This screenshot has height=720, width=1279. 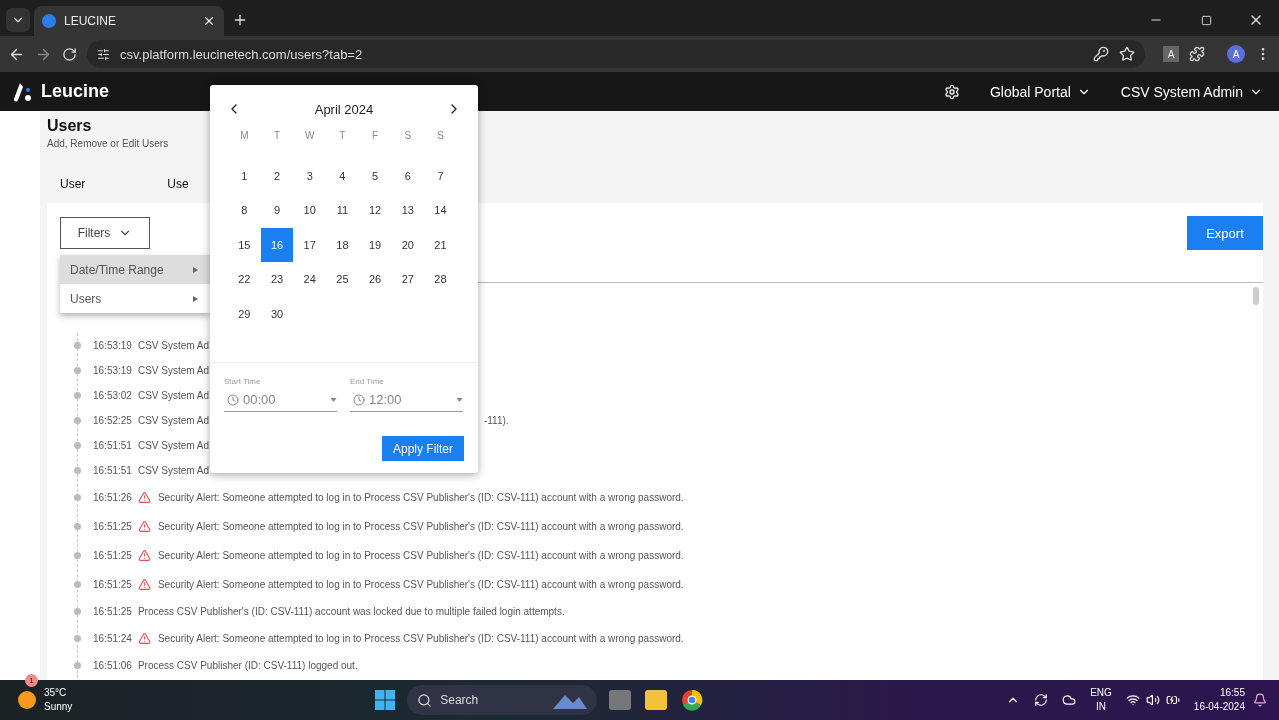 I want to click on calendar-day: 23, so click(x=277, y=279).